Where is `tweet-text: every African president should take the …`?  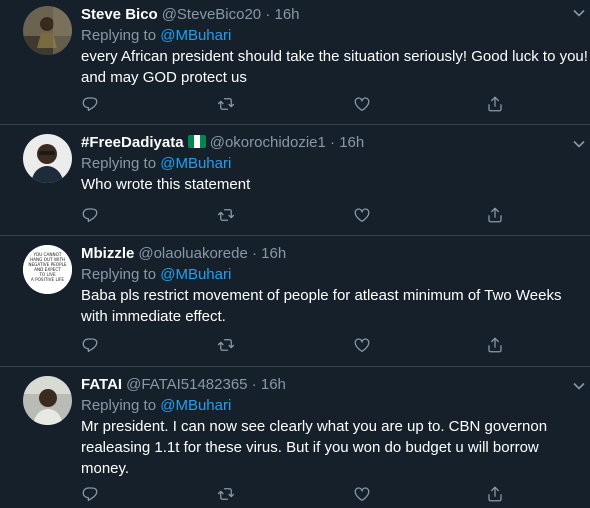
tweet-text: every African president should take the … is located at coordinates (335, 67).